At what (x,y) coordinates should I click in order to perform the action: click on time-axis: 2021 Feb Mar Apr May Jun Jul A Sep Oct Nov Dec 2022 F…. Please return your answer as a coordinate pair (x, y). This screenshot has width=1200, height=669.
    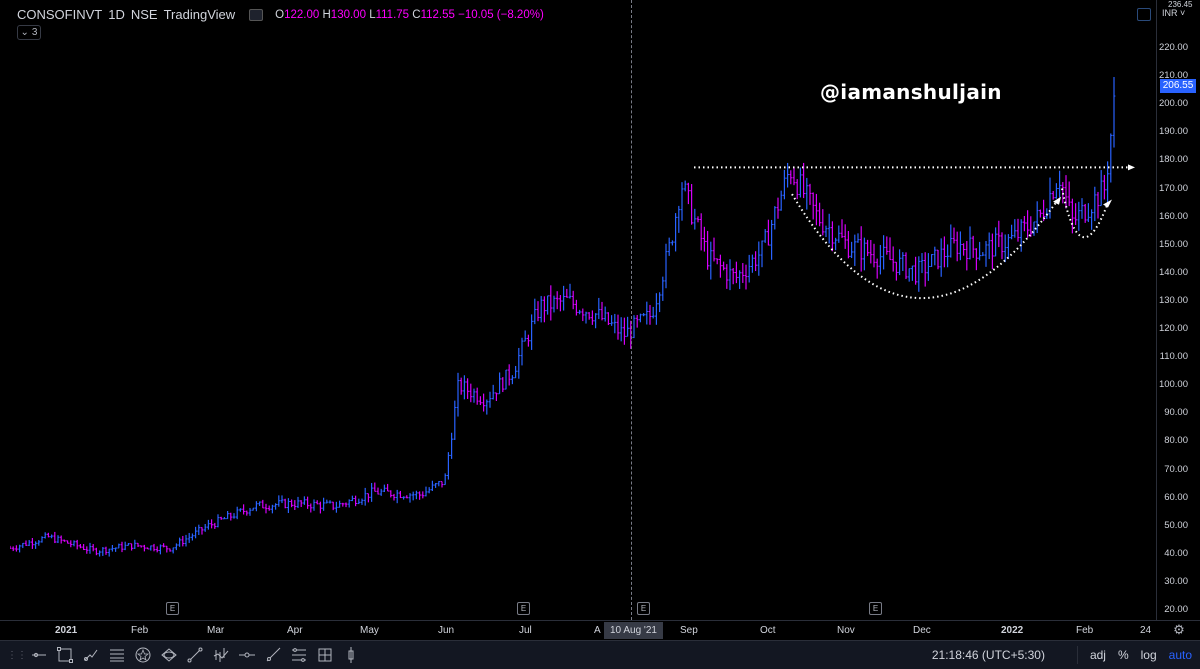
    Looking at the image, I should click on (600, 630).